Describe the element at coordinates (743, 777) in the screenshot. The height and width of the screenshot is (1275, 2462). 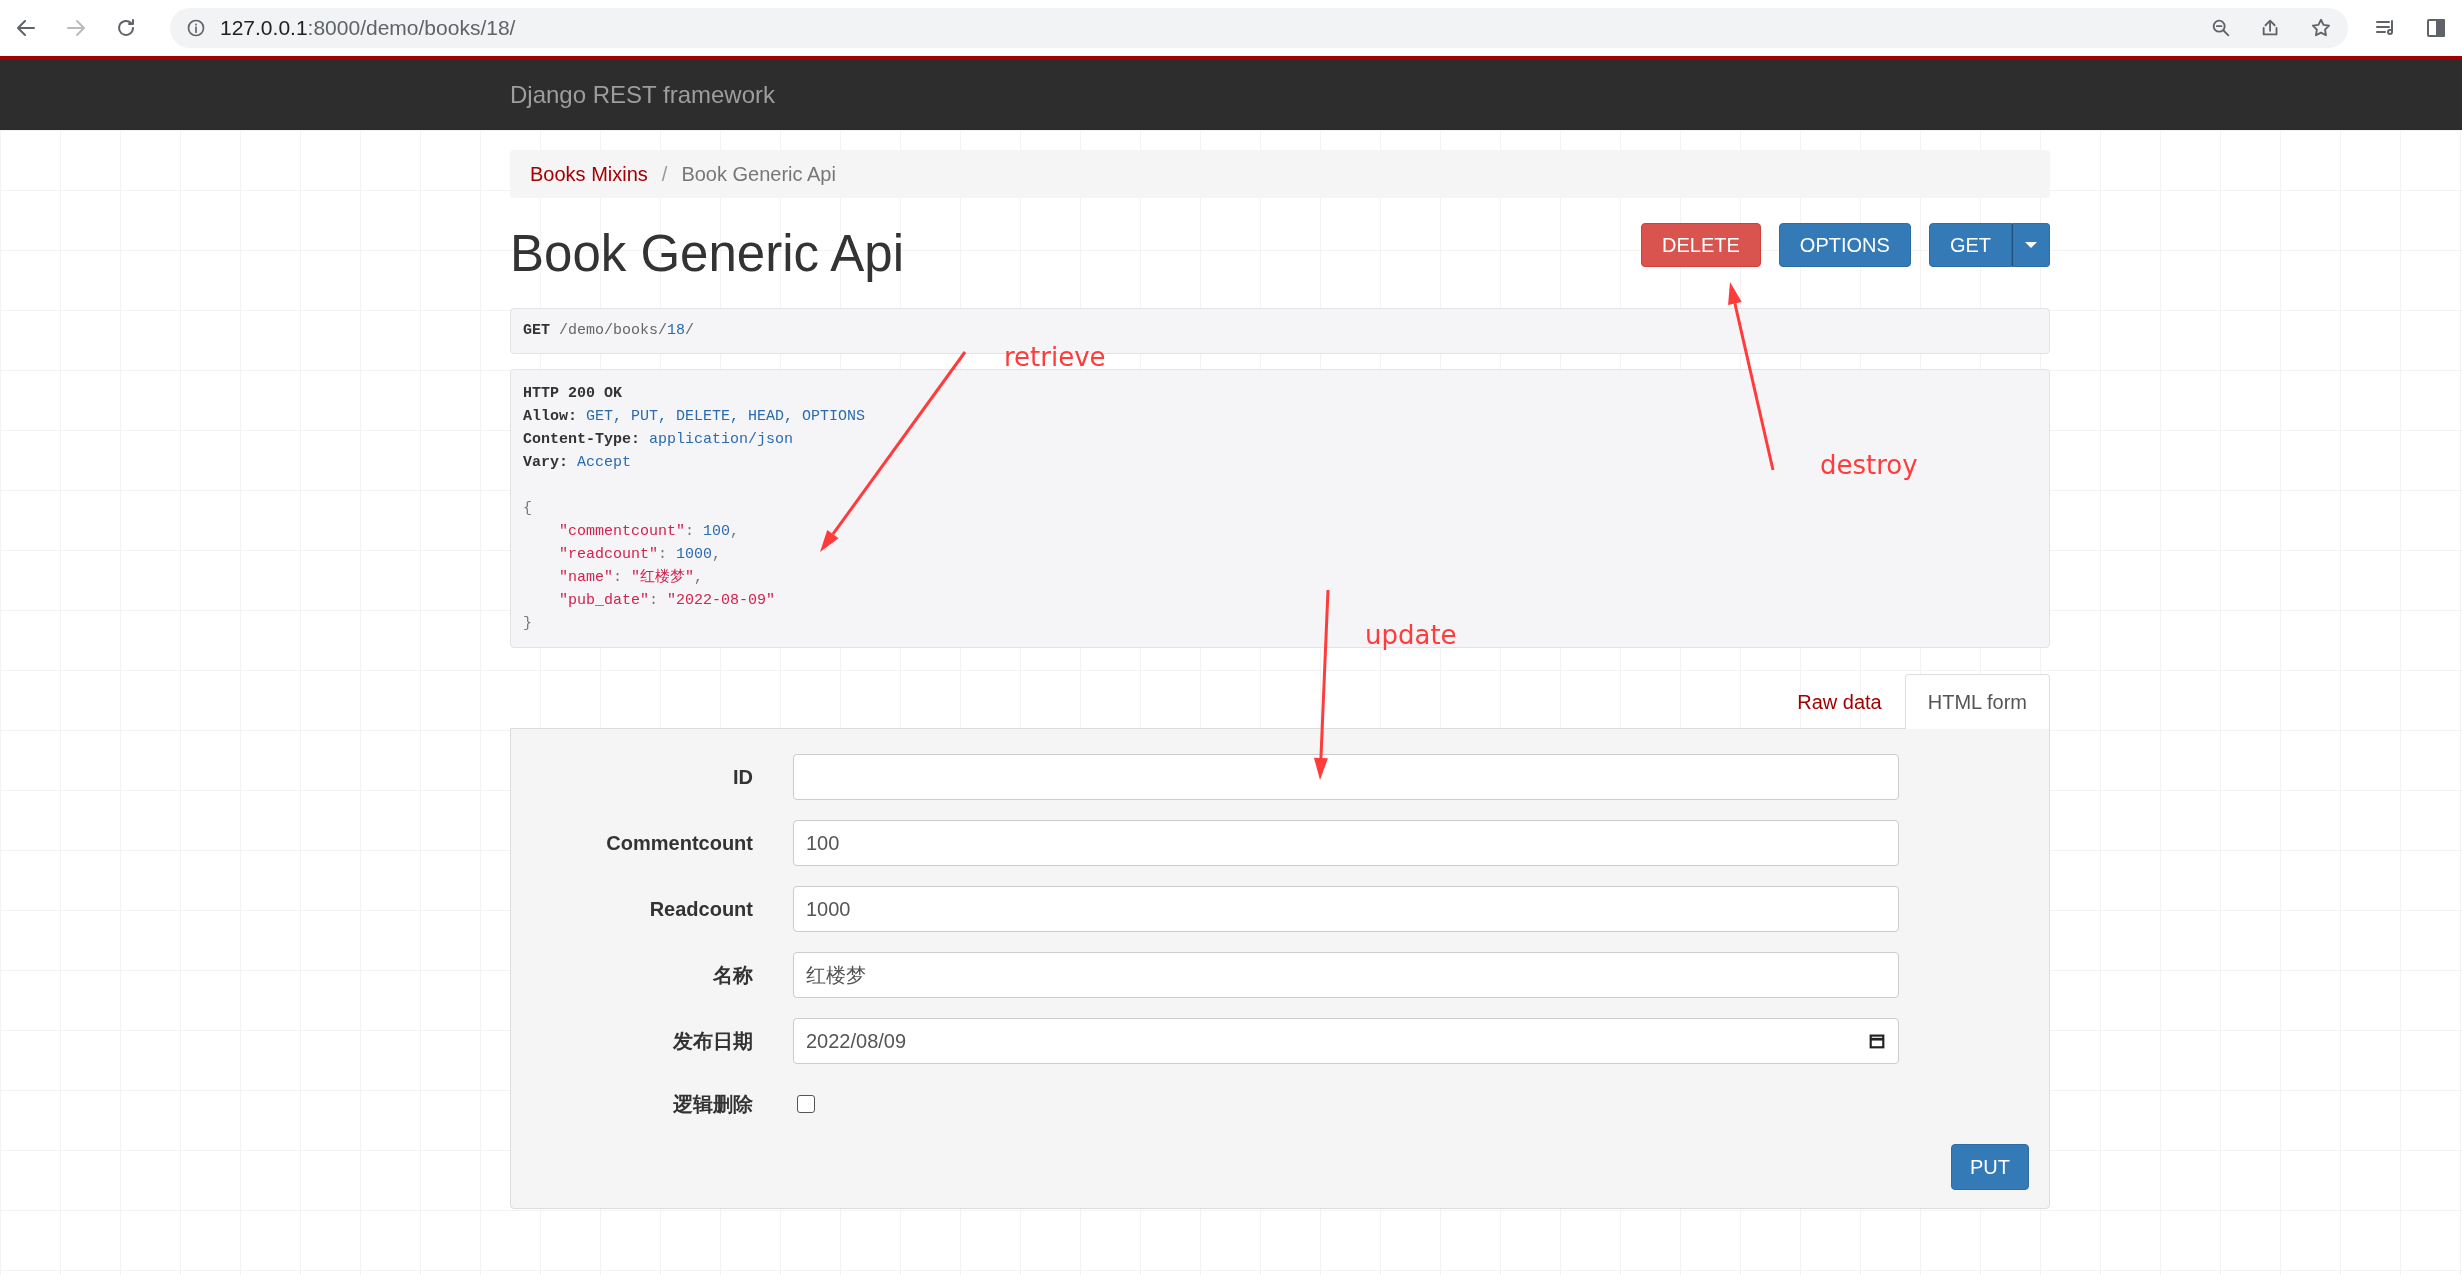
I see `field-label: ID` at that location.